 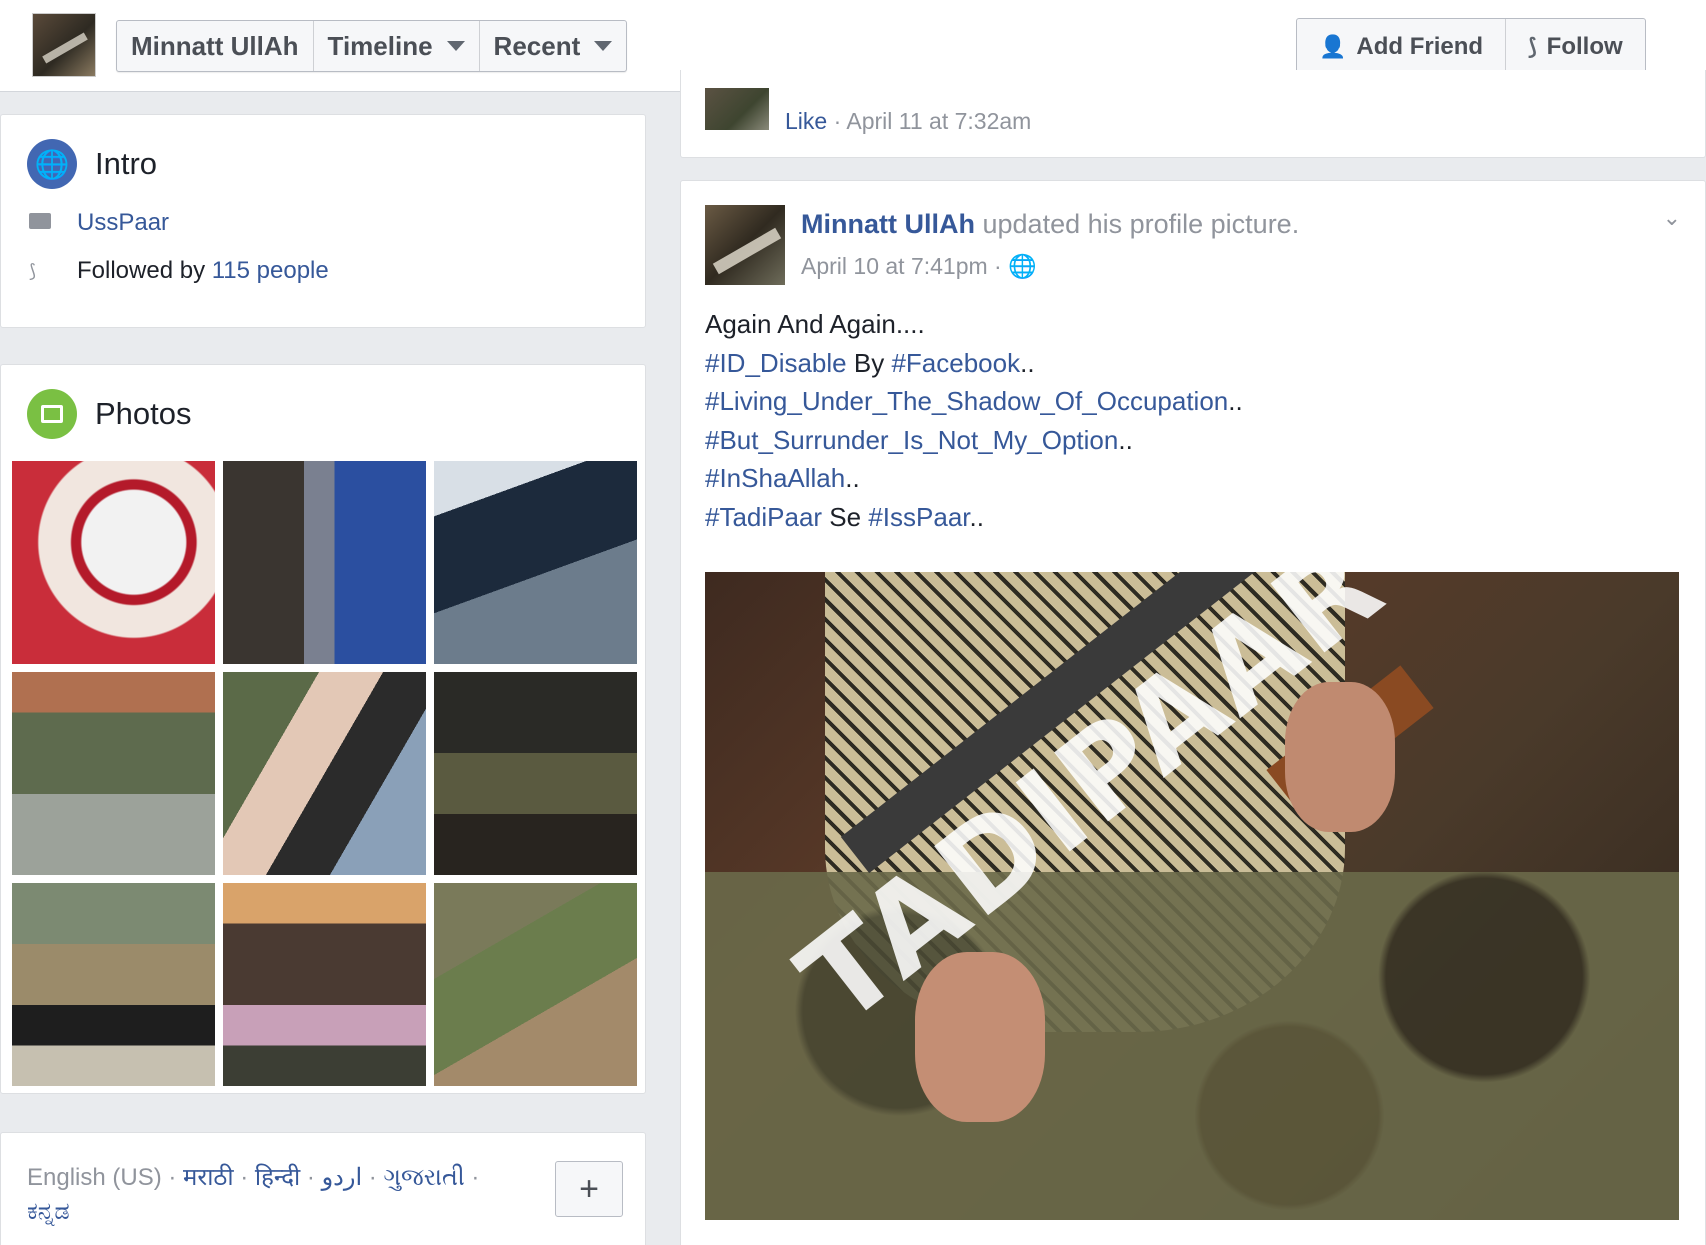 I want to click on language-link: मराठी, so click(x=208, y=1177).